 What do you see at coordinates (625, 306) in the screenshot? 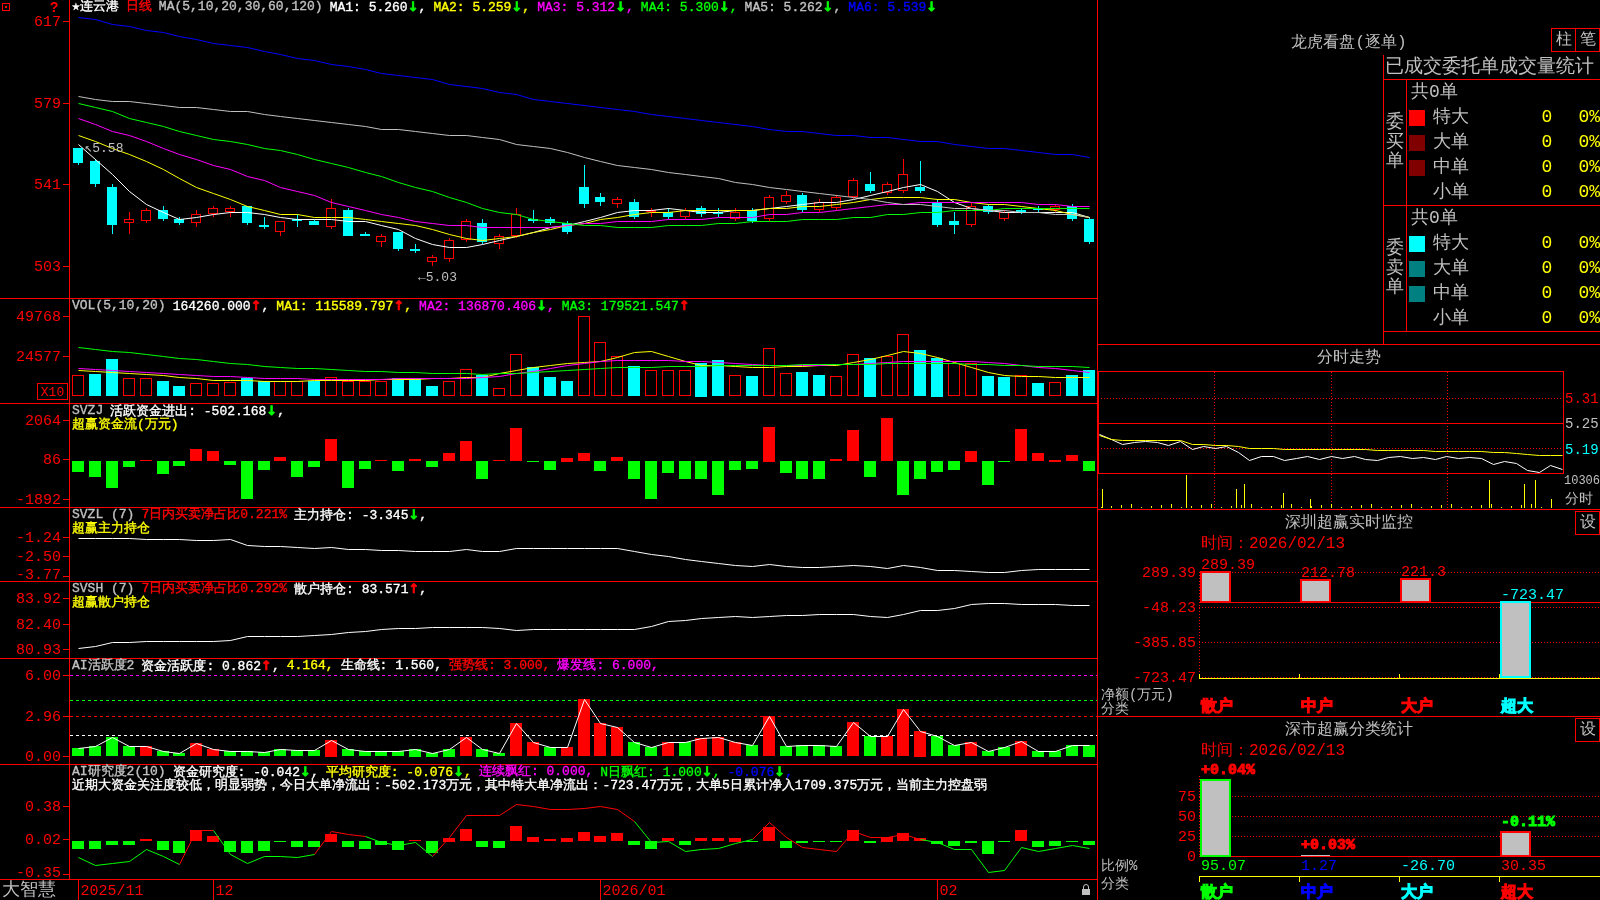
I see `indicator-label: MA3: 179521.547↑` at bounding box center [625, 306].